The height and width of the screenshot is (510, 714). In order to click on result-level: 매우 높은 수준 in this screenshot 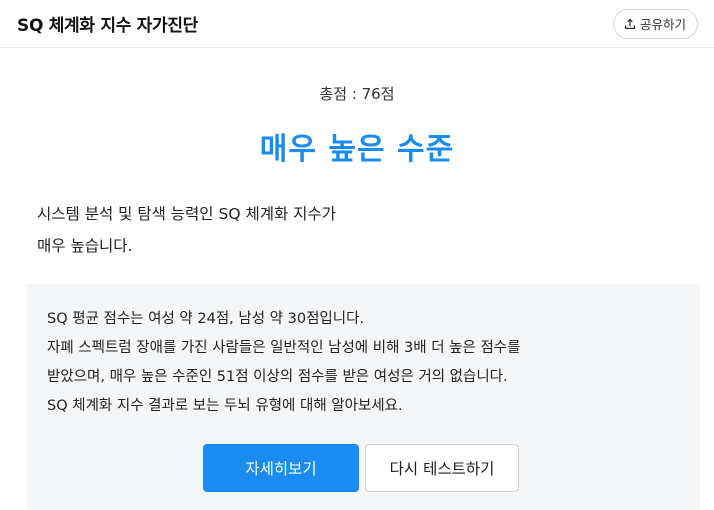, I will do `click(357, 149)`.